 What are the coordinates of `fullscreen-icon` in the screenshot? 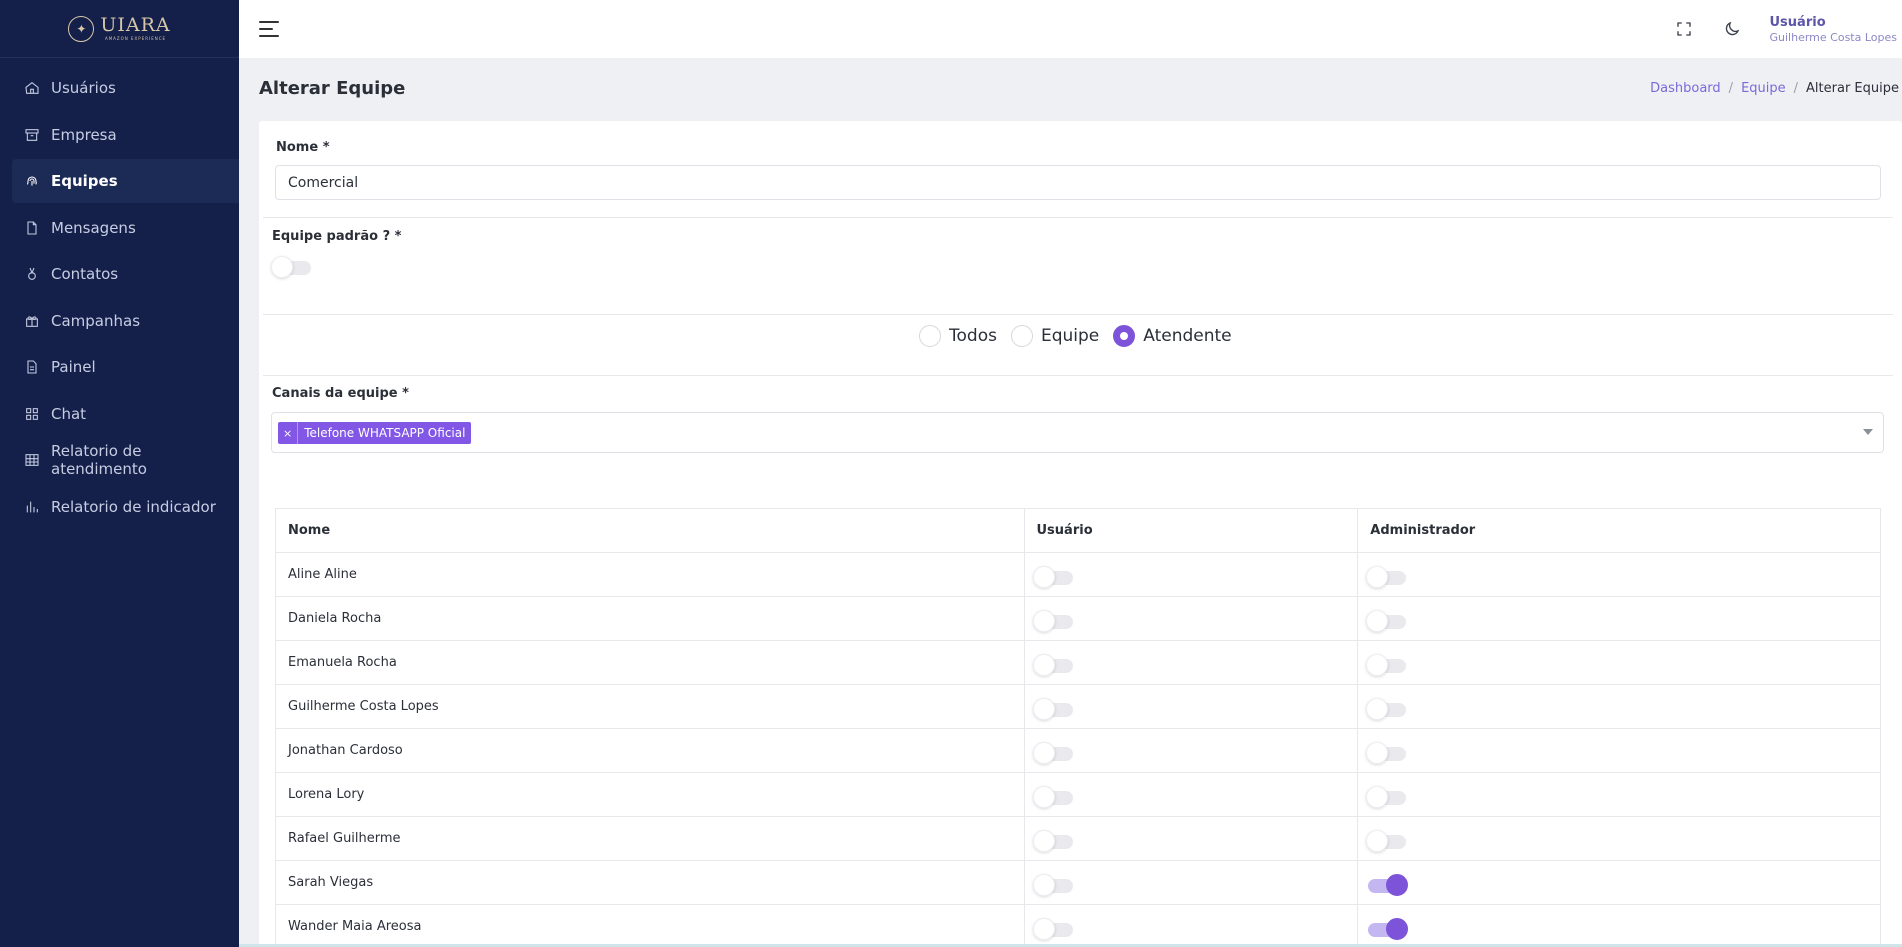 It's located at (1684, 29).